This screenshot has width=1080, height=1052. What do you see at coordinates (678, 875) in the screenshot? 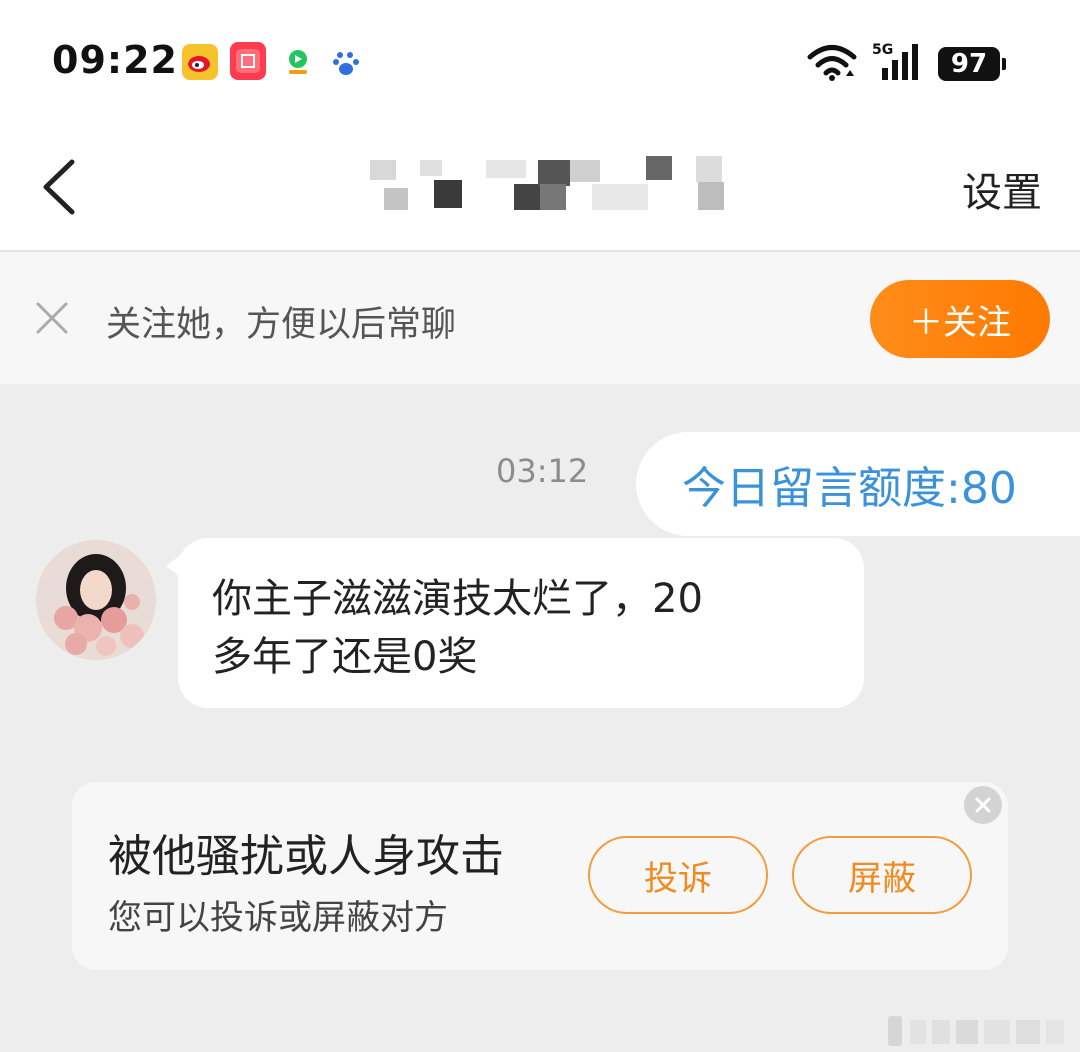
I see `complain-button: 投诉` at bounding box center [678, 875].